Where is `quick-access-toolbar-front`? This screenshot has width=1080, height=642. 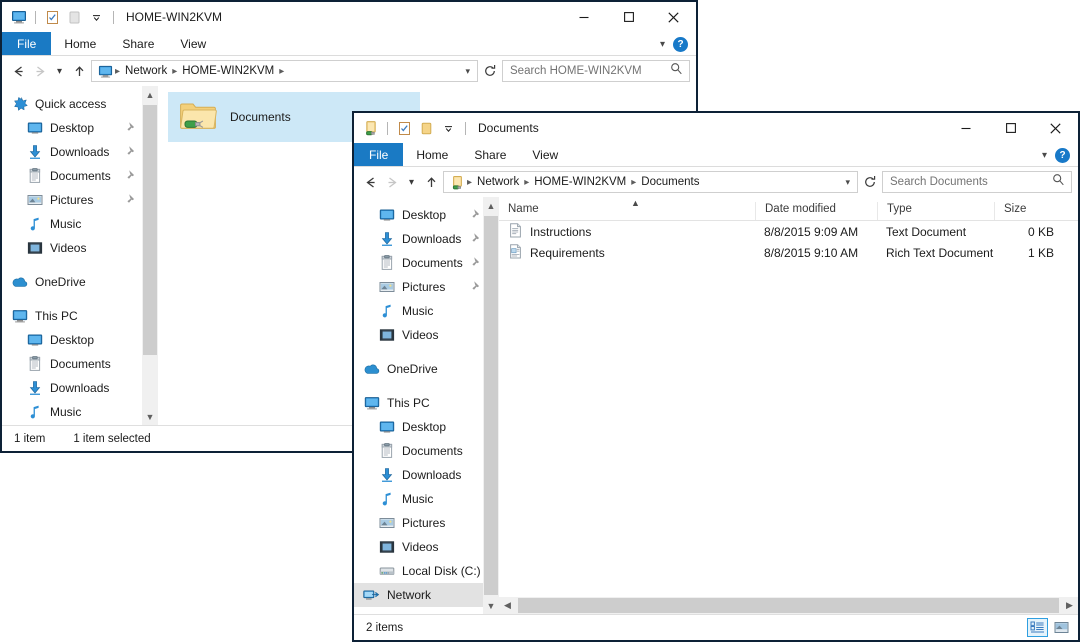
quick-access-toolbar-front is located at coordinates (415, 128).